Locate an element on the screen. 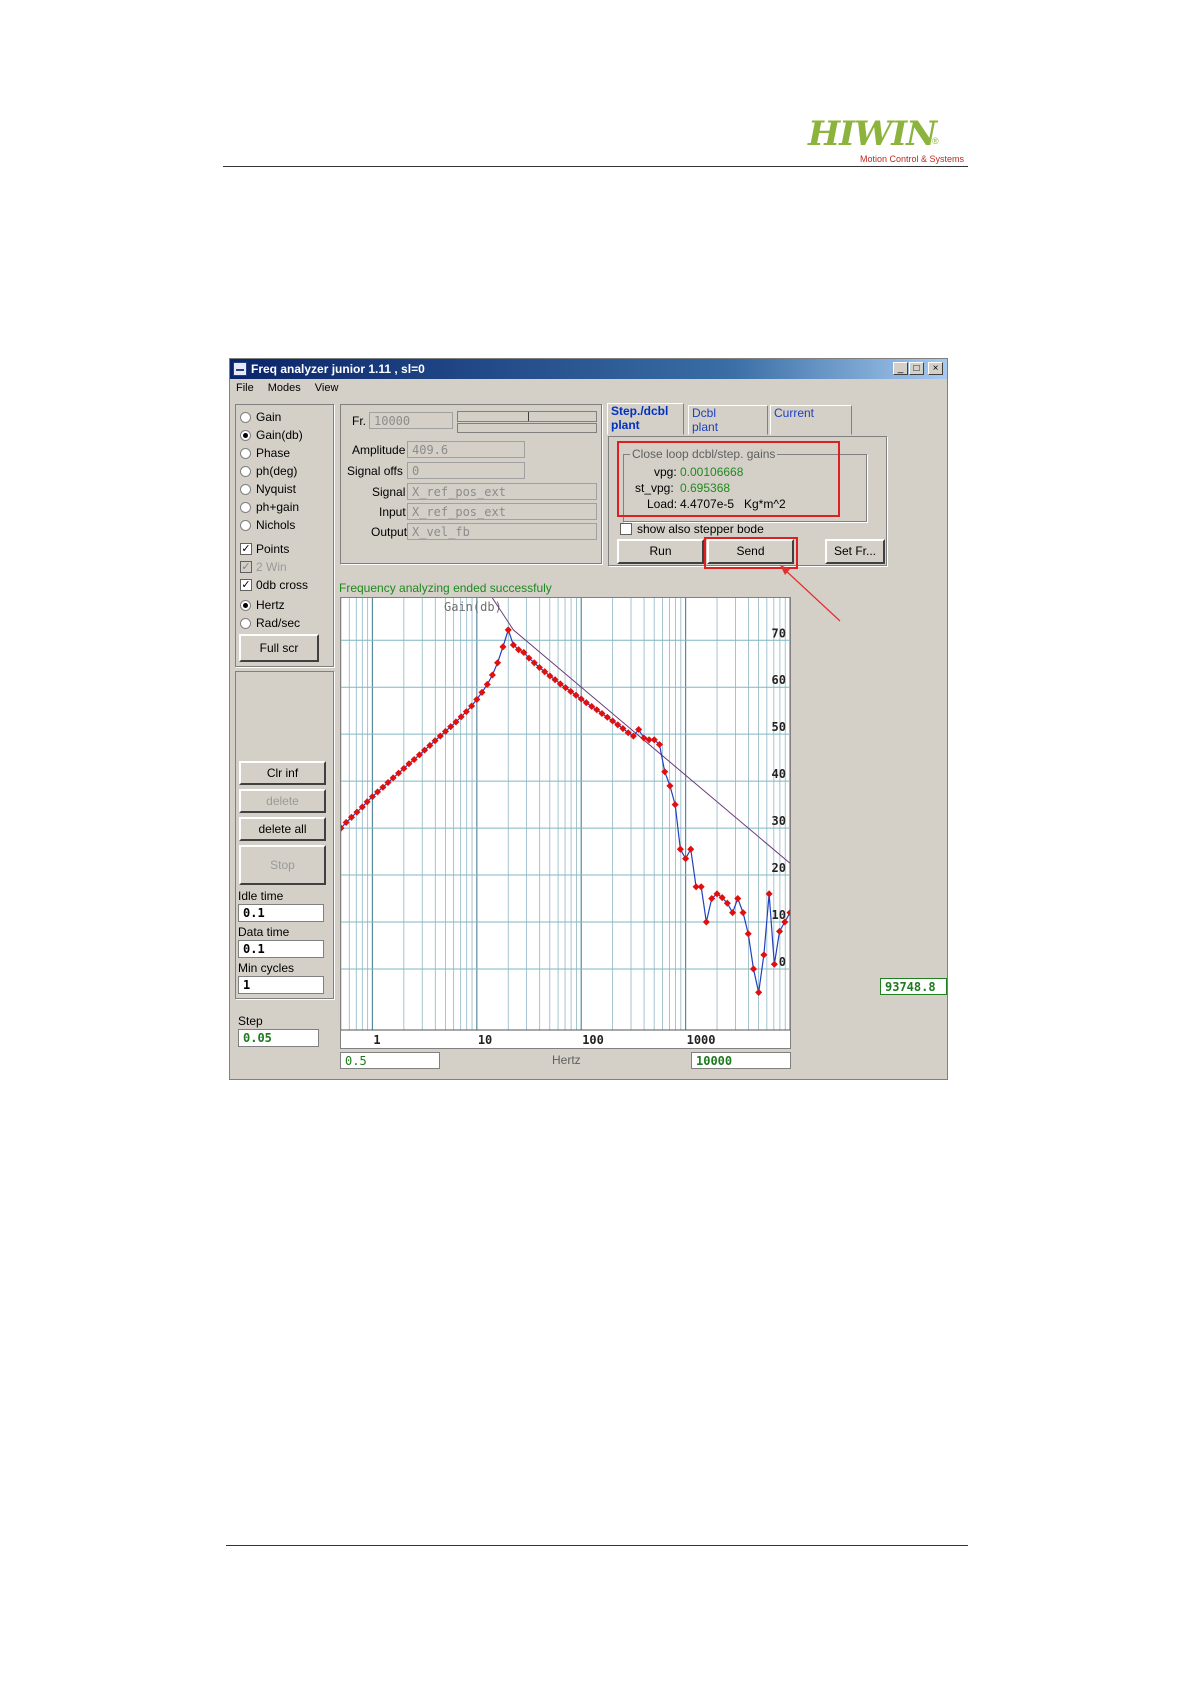 Image resolution: width=1191 pixels, height=1684 pixels. signal-select: X_ref_pos_ext is located at coordinates (502, 491).